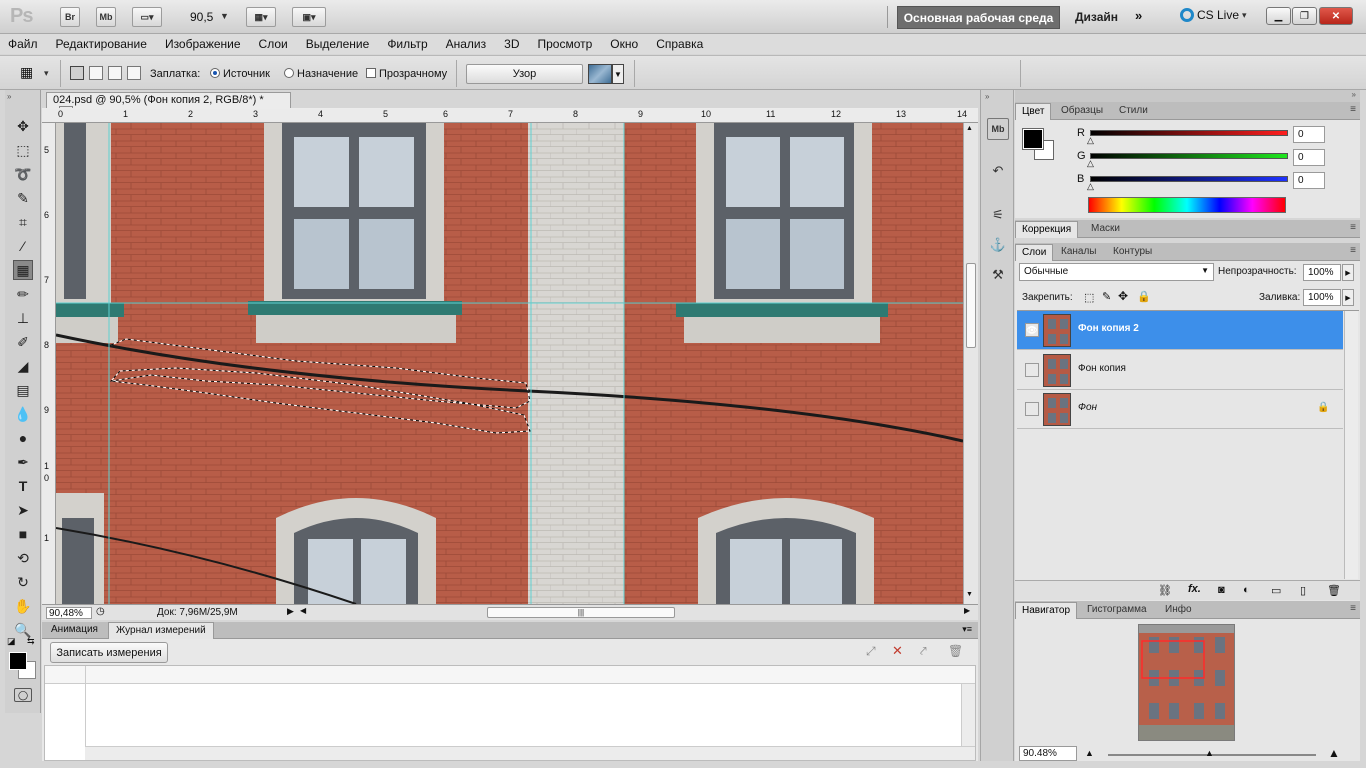  What do you see at coordinates (115, 73) in the screenshot?
I see `subtract-selection-icon` at bounding box center [115, 73].